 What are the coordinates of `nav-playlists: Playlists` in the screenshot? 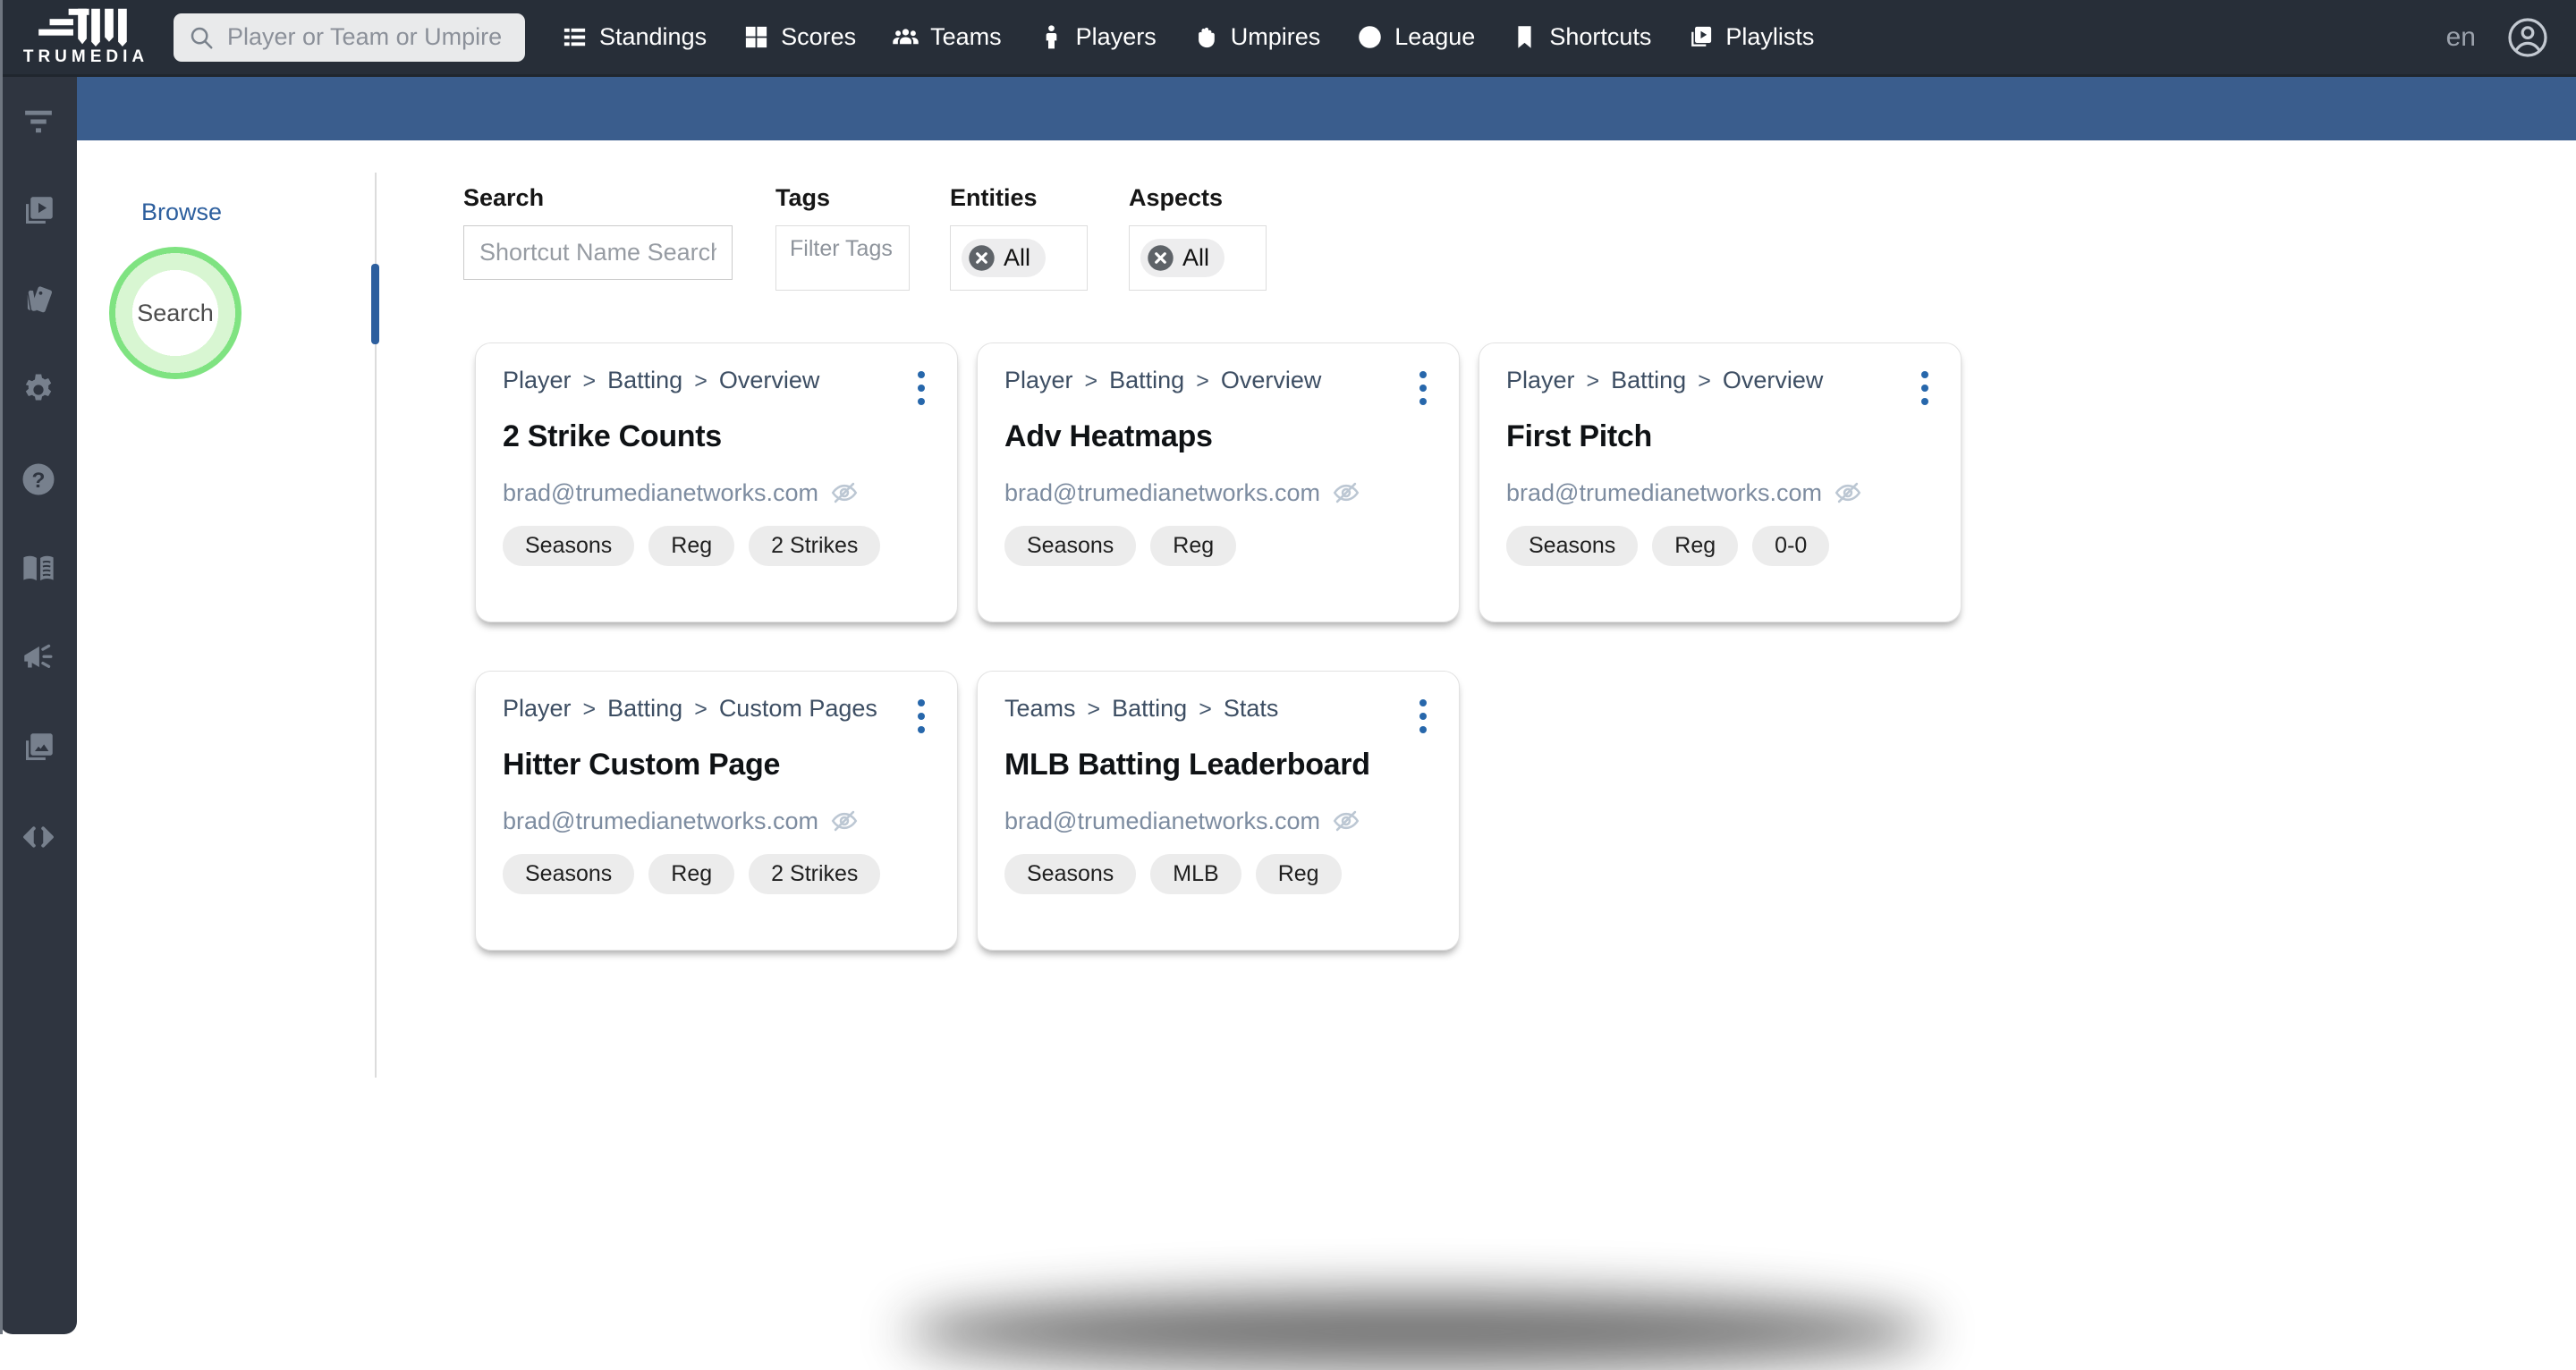 It's located at (1750, 37).